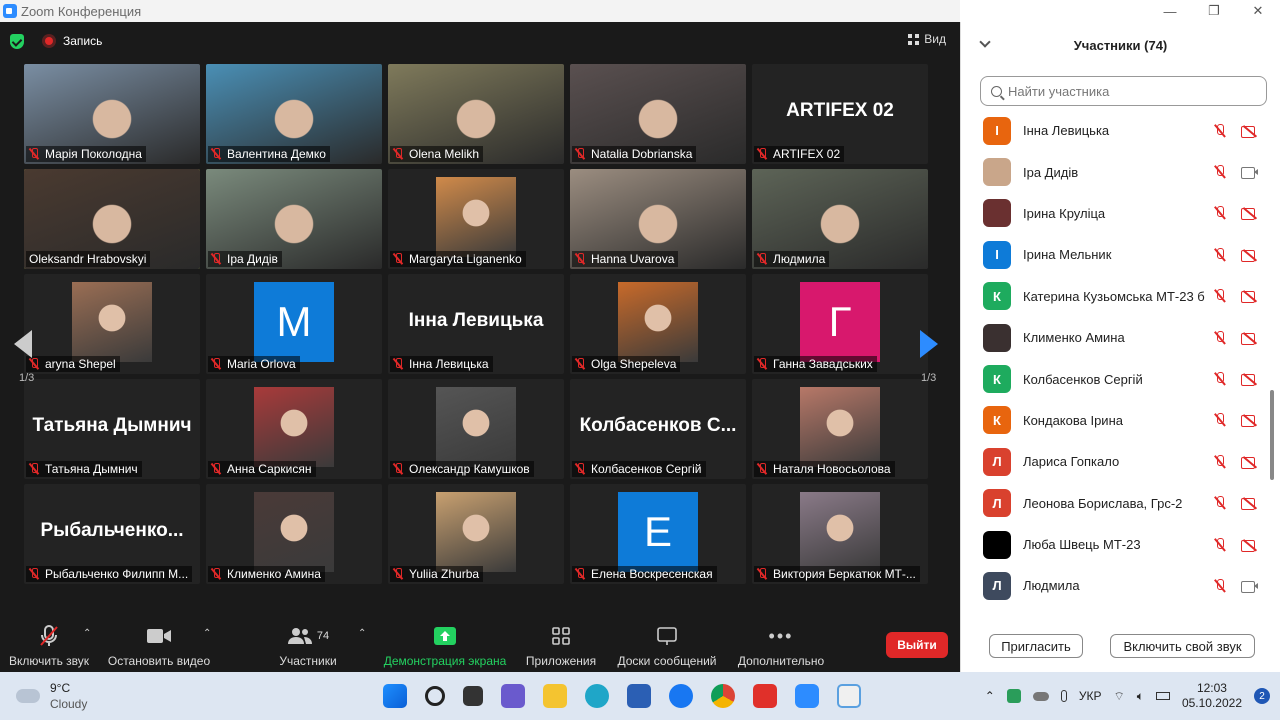  Describe the element at coordinates (1073, 420) in the screenshot. I see `participant-name: Кондакова Ірина` at that location.